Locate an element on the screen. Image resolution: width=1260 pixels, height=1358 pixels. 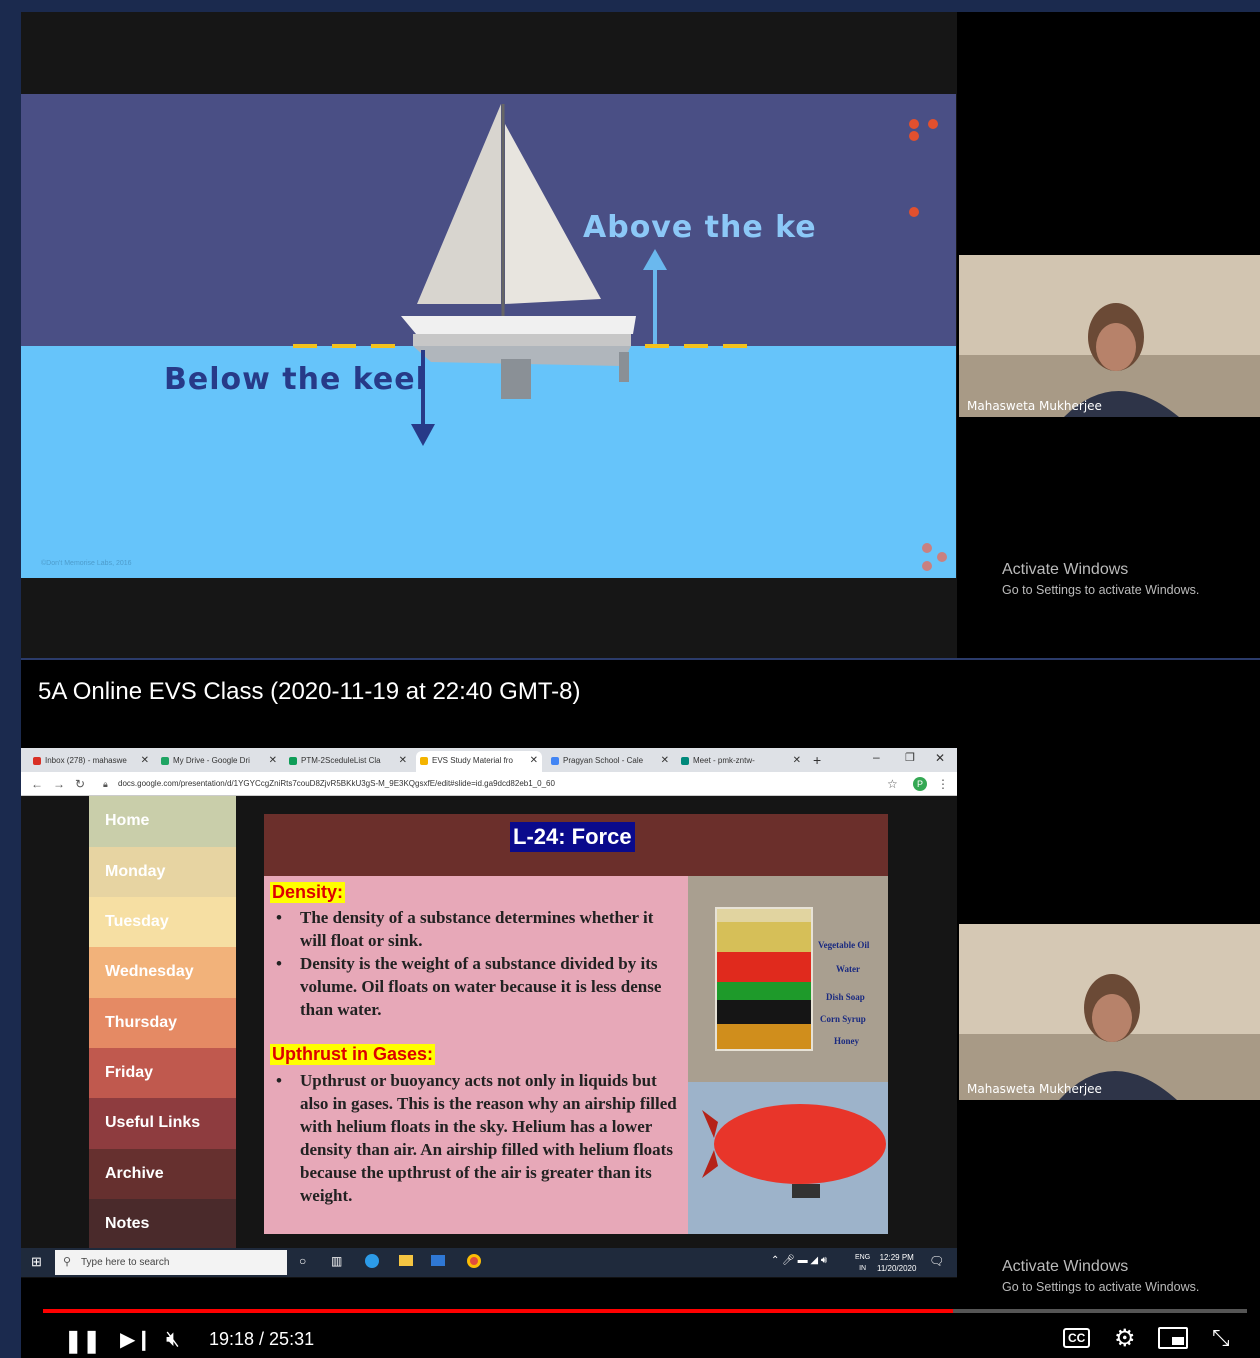
language-indicator: ENG IN is located at coordinates (862, 1263).